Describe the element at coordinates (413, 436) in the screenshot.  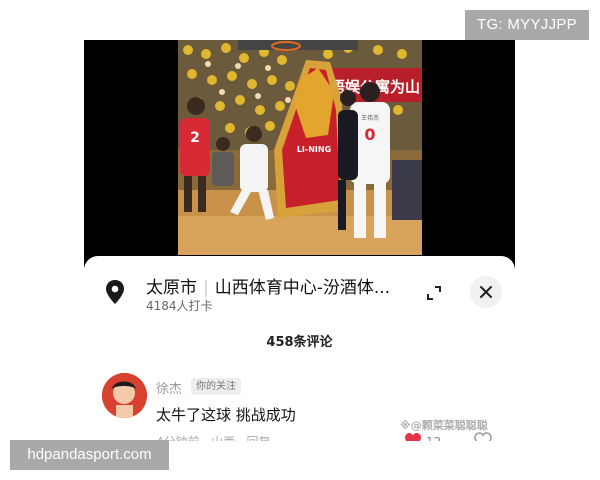
I see `heart-icon` at that location.